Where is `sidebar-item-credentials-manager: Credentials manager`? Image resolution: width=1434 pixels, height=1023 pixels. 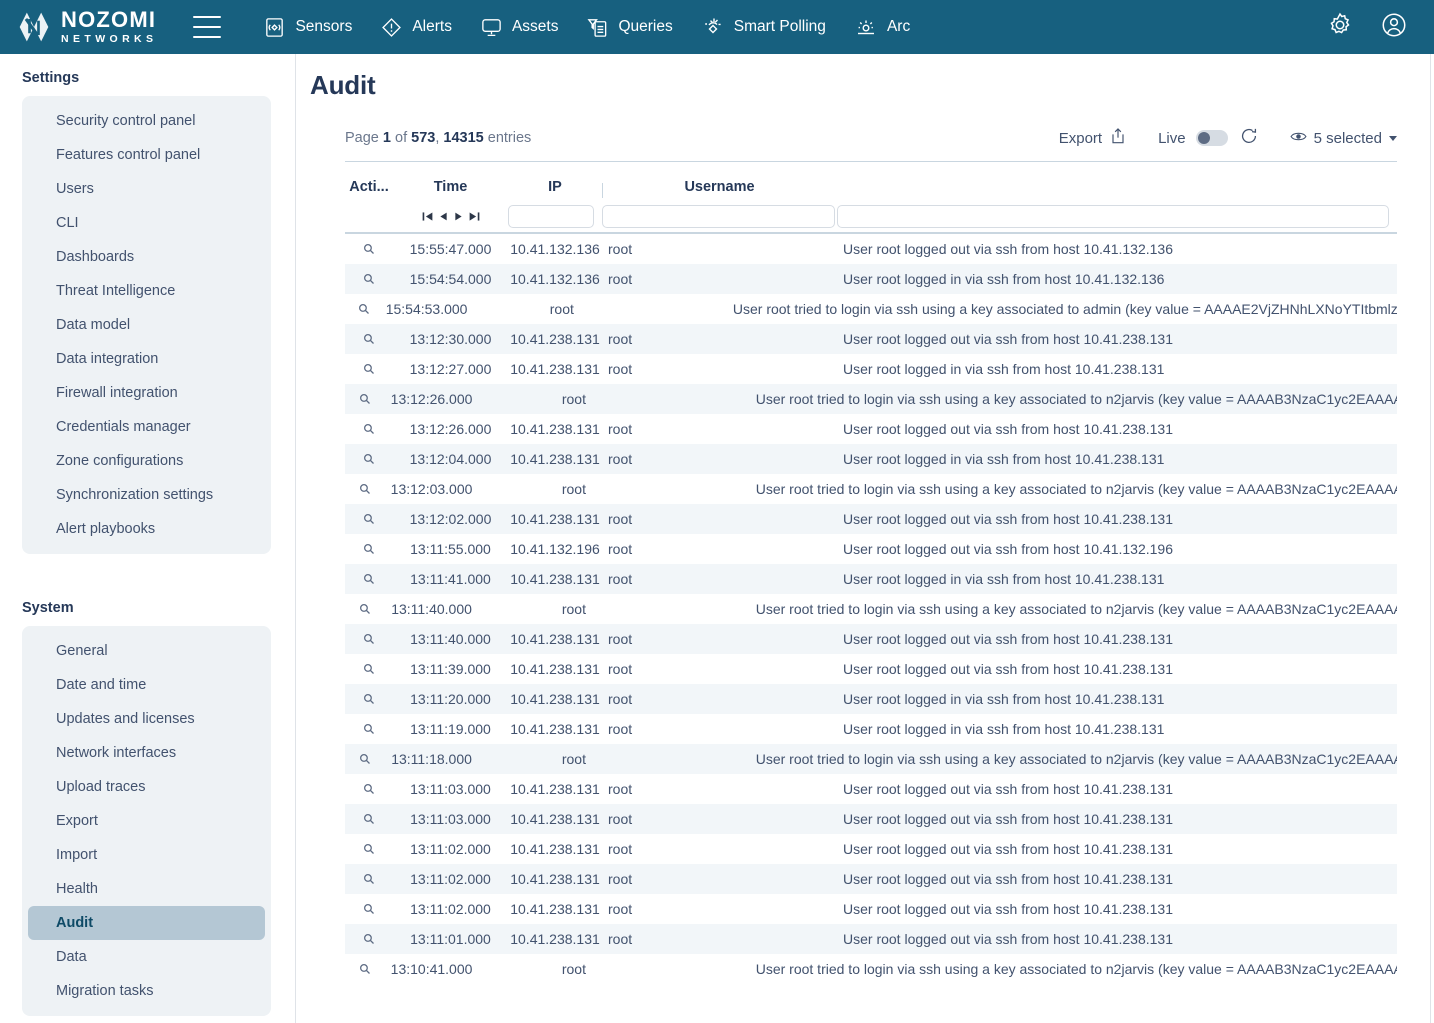
sidebar-item-credentials-manager: Credentials manager is located at coordinates (146, 427).